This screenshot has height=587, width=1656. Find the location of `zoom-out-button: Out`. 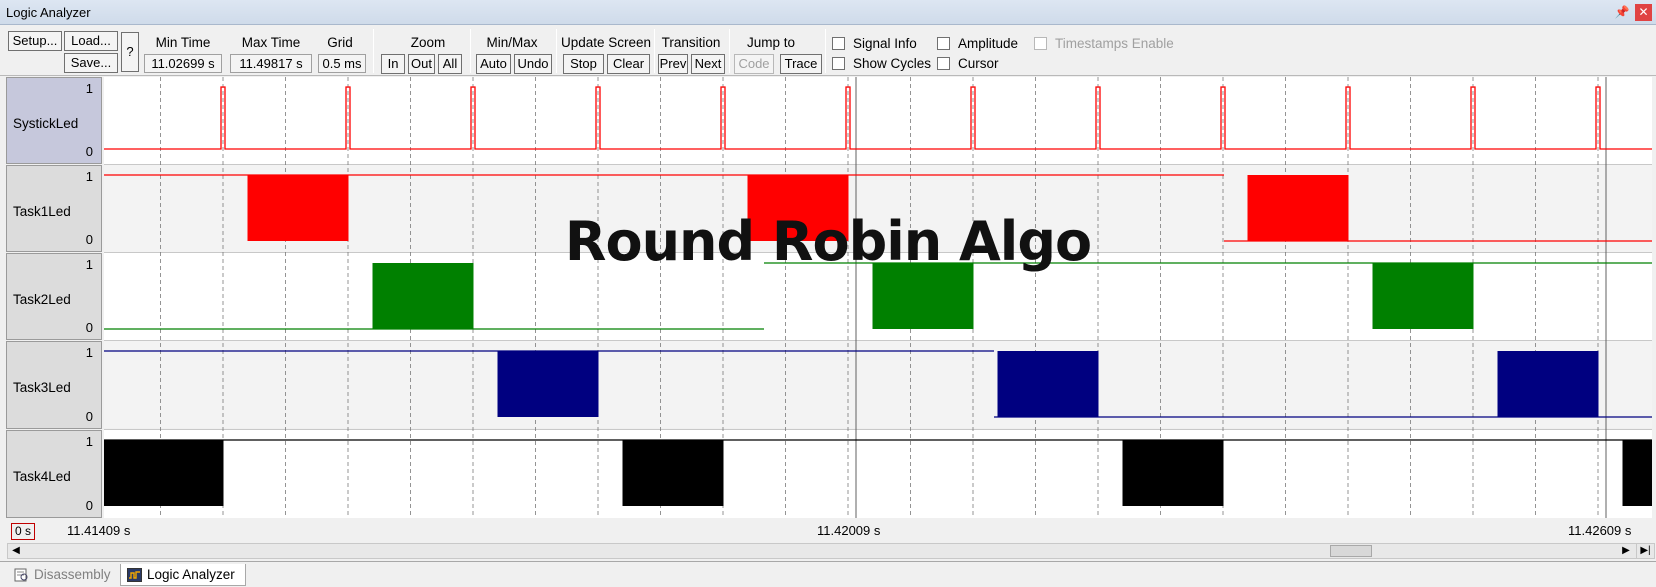

zoom-out-button: Out is located at coordinates (421, 64).